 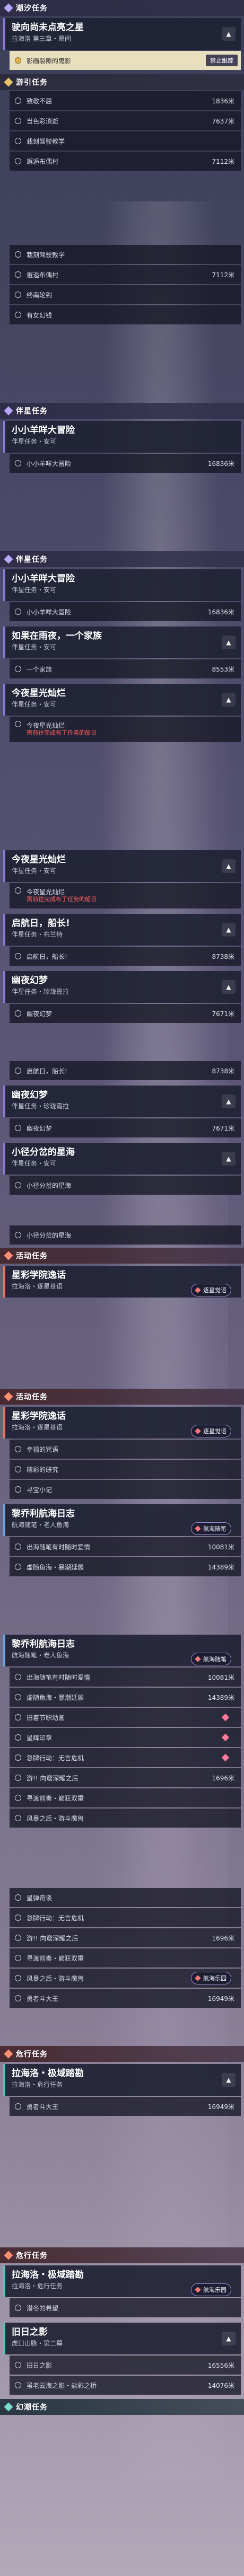 I want to click on quest-step: 星弹奇谈, so click(x=126, y=1897).